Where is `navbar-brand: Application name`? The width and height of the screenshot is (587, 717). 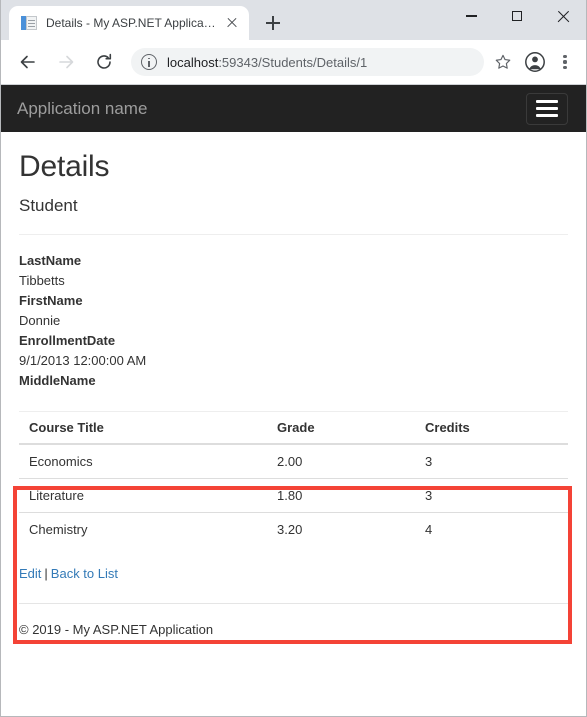 navbar-brand: Application name is located at coordinates (82, 109).